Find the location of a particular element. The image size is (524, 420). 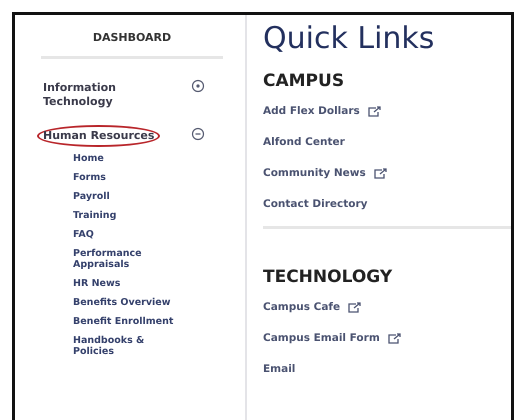

sidebar-item: Human Resources is located at coordinates (98, 136).